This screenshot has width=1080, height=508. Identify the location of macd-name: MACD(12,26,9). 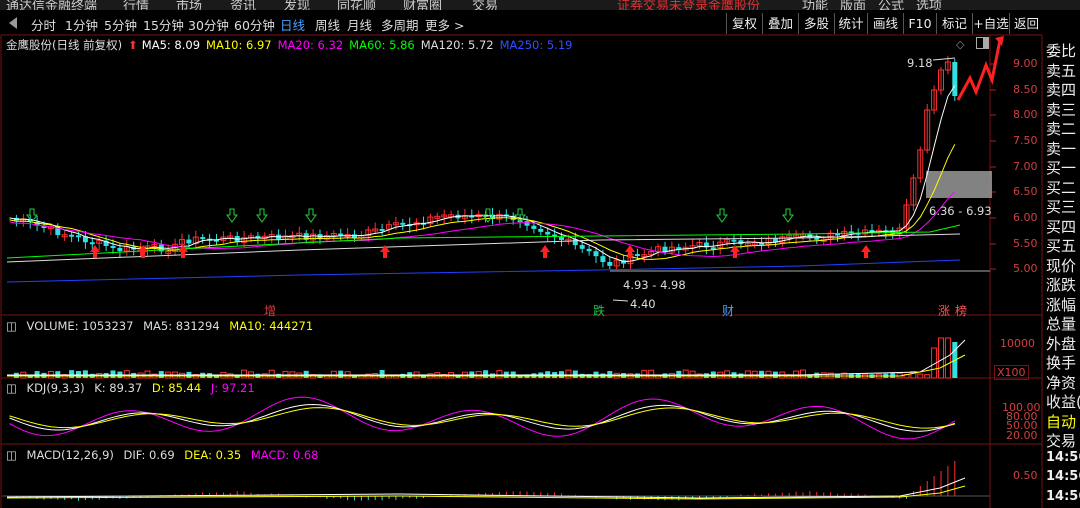
(70, 455).